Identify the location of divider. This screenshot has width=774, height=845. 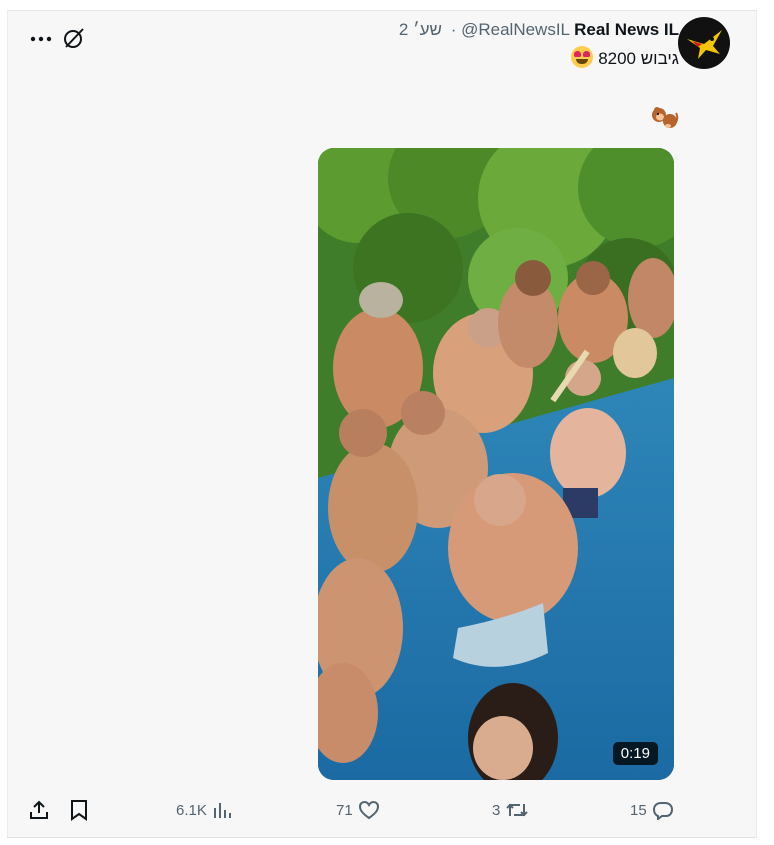
(381, 837).